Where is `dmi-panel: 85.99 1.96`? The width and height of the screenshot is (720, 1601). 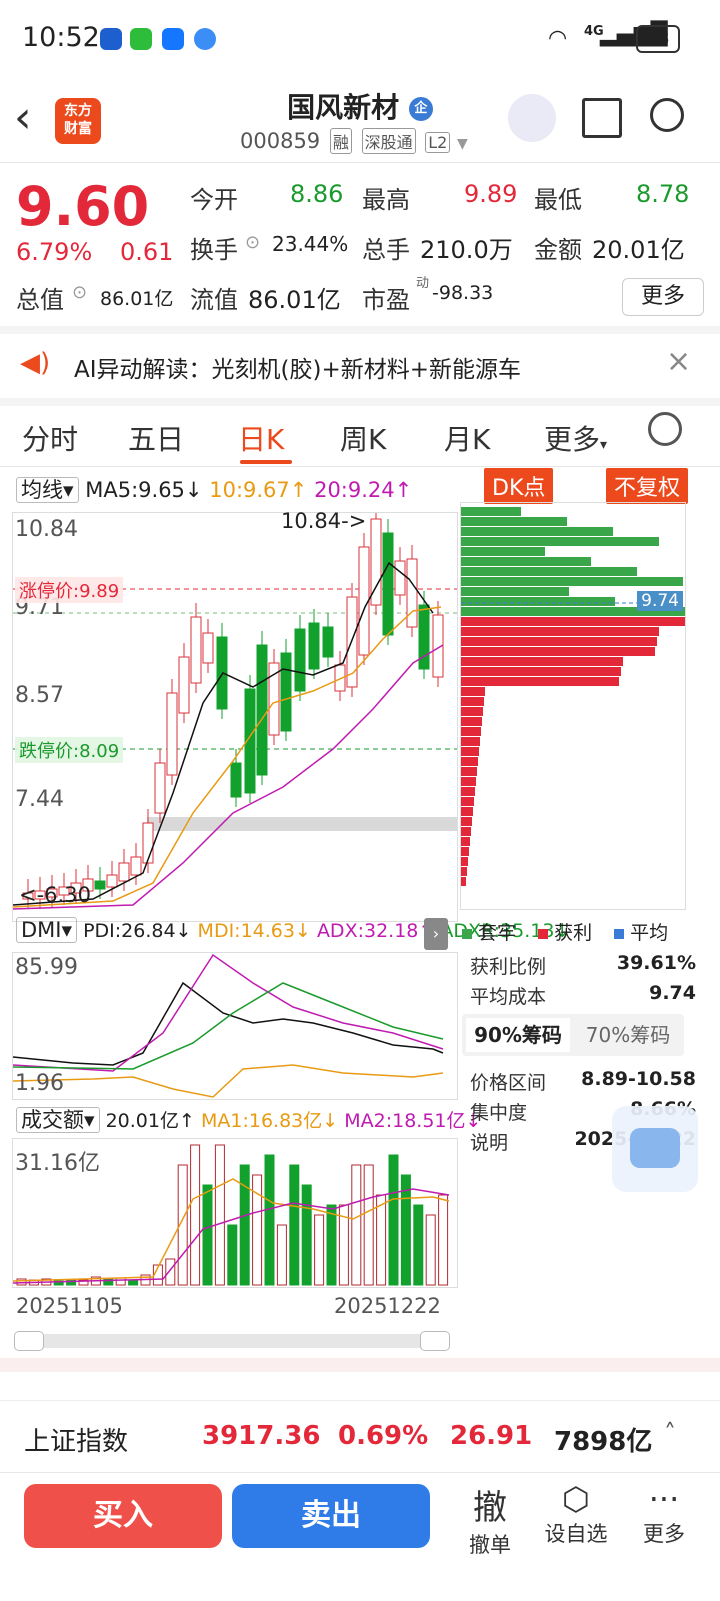 dmi-panel: 85.99 1.96 is located at coordinates (235, 1026).